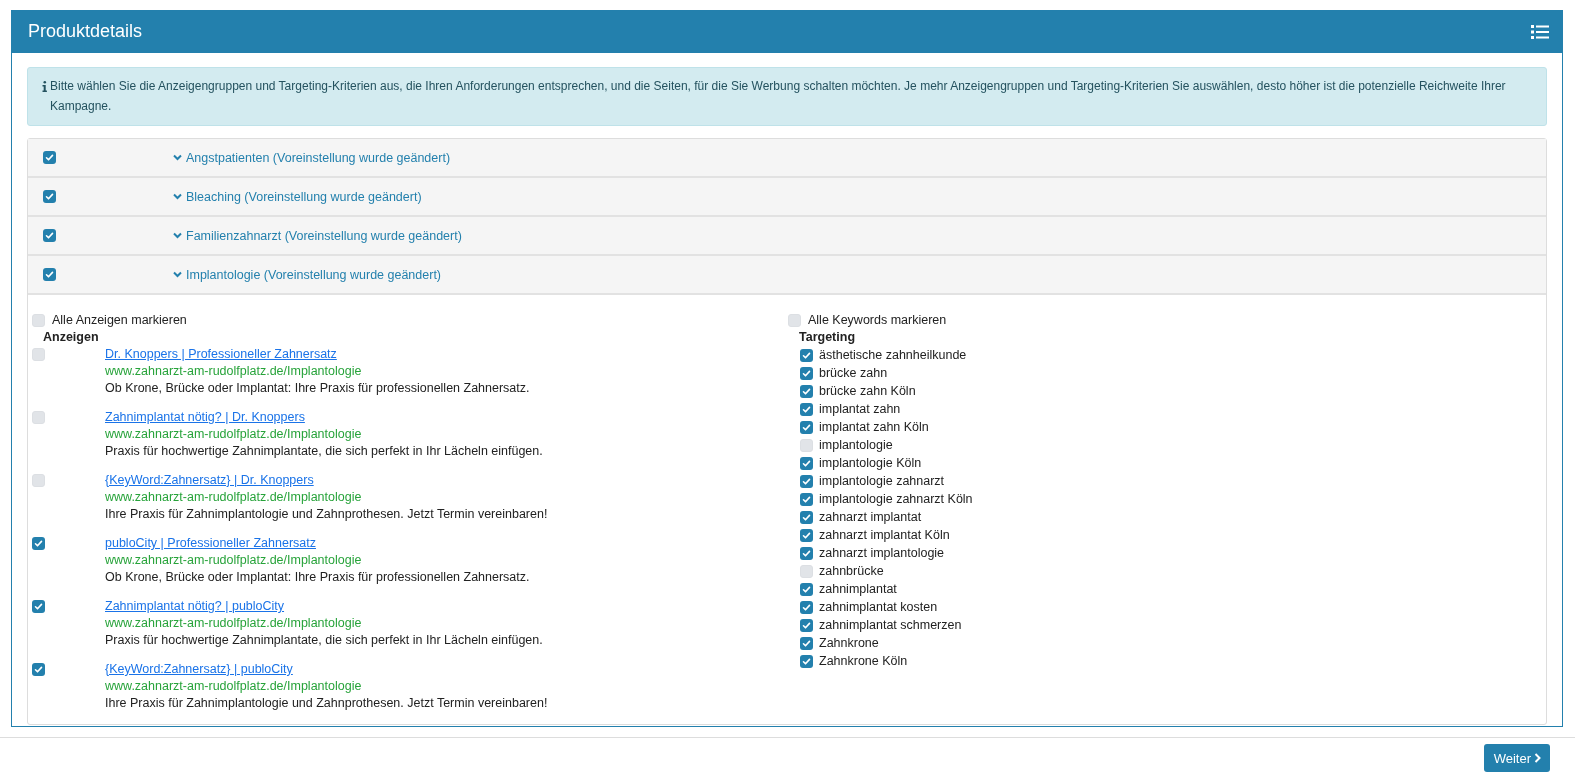 The height and width of the screenshot is (776, 1575). What do you see at coordinates (890, 625) in the screenshot?
I see `keyword-label: zahnimplantat schmerzen` at bounding box center [890, 625].